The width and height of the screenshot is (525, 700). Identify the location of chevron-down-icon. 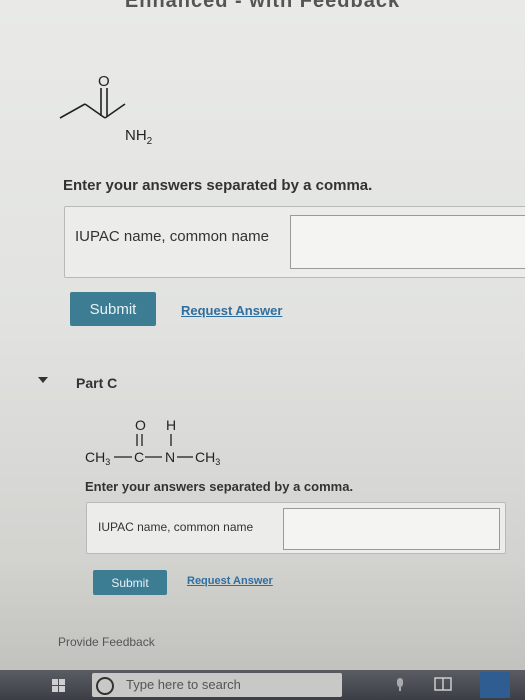
(44, 382).